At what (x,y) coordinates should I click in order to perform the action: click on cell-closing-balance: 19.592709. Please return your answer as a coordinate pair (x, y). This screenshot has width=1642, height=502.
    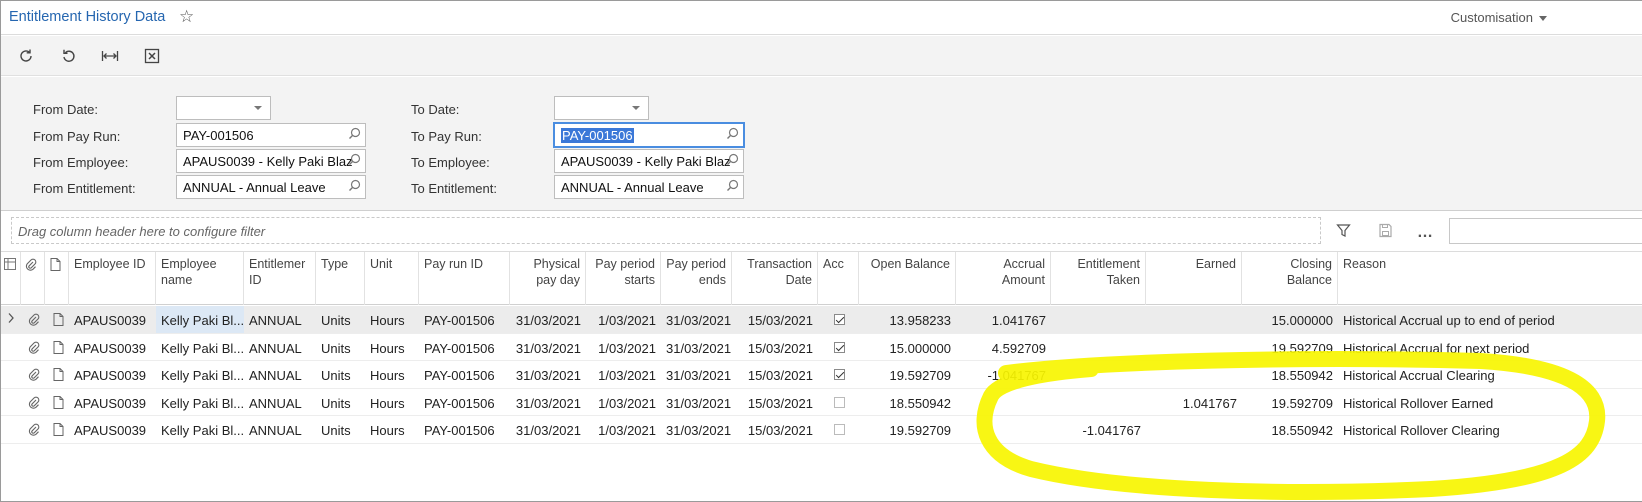
    Looking at the image, I should click on (1302, 403).